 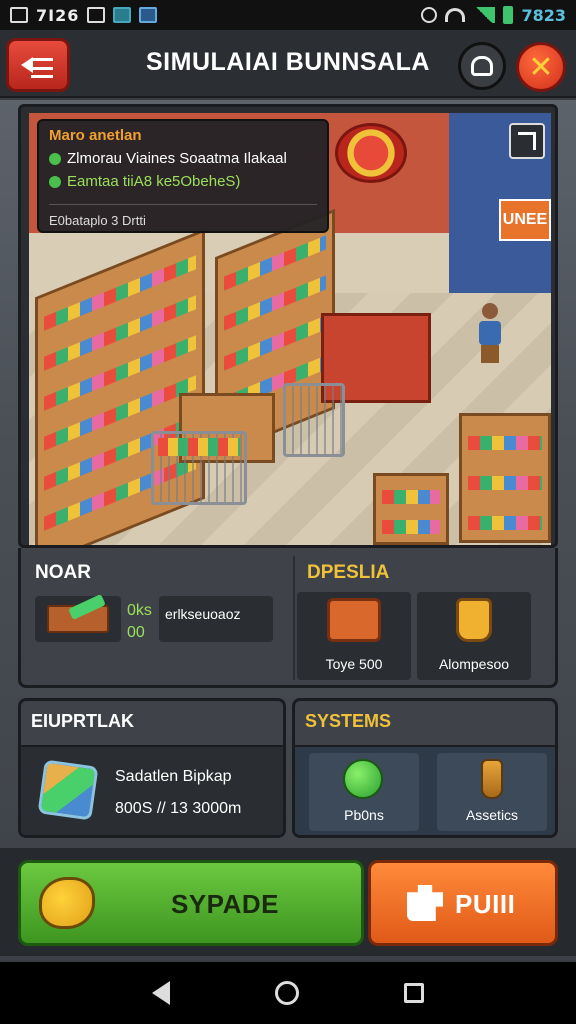 What do you see at coordinates (354, 620) in the screenshot?
I see `basket-icon` at bounding box center [354, 620].